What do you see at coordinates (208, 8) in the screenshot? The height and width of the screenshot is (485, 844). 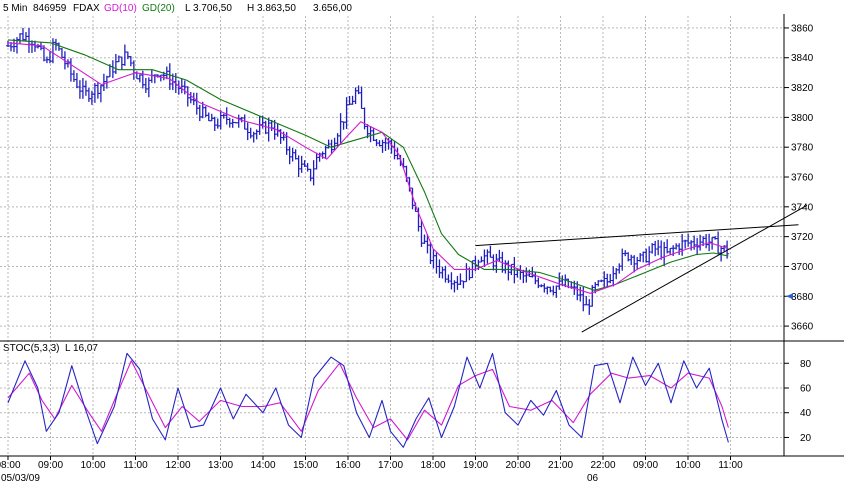 I see `header-low-label: L 3.706,50` at bounding box center [208, 8].